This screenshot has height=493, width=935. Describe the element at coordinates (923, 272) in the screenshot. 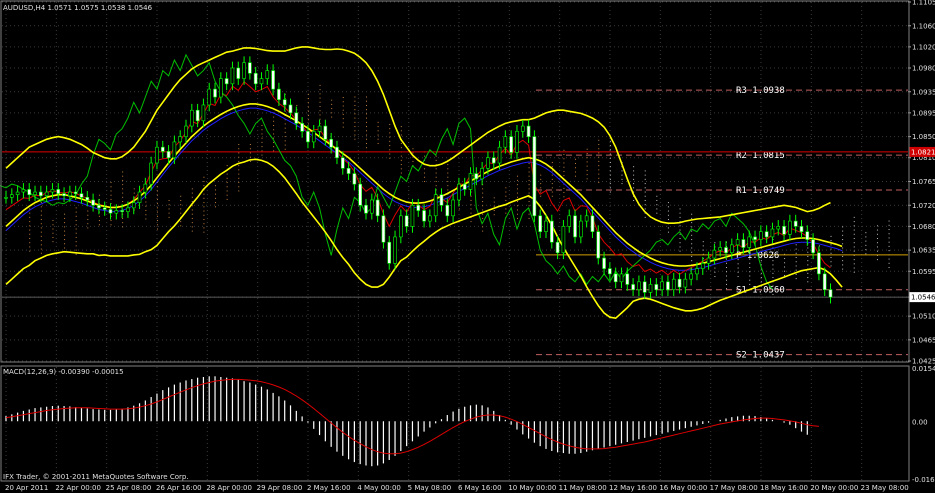

I see `price-tick-label: 1.0595` at that location.